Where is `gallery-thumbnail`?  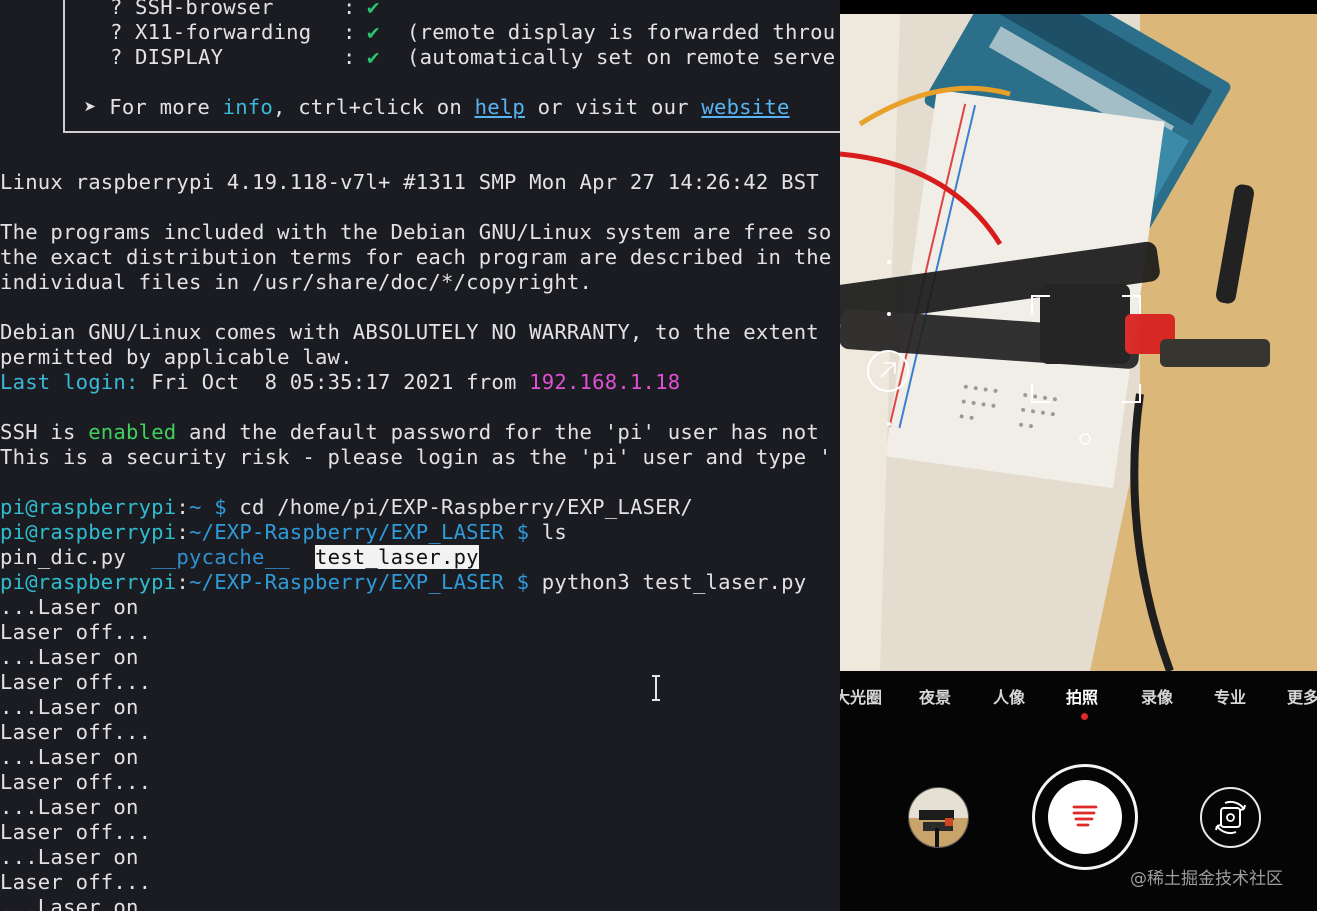 gallery-thumbnail is located at coordinates (938, 817).